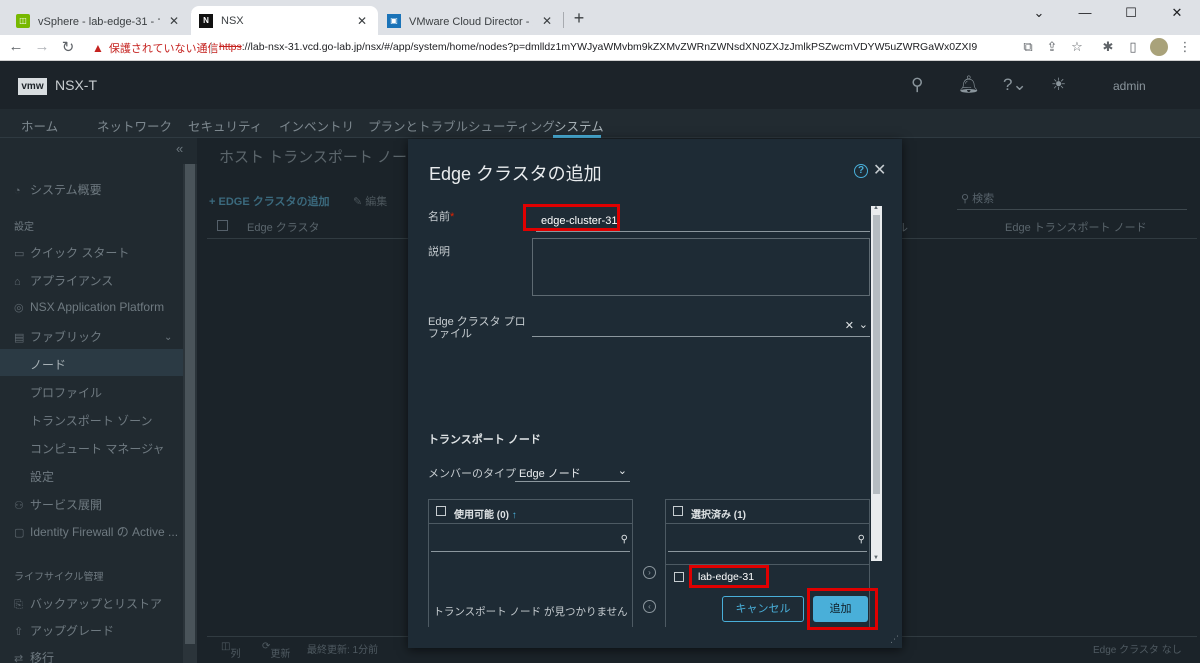  Describe the element at coordinates (678, 511) in the screenshot. I see `selected-select-all-checkbox` at that location.